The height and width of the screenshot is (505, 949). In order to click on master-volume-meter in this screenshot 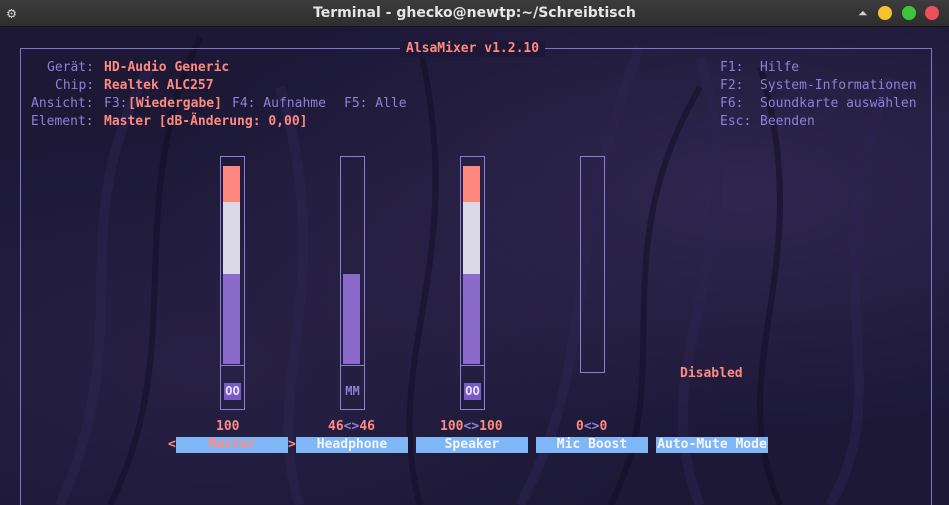, I will do `click(232, 261)`.